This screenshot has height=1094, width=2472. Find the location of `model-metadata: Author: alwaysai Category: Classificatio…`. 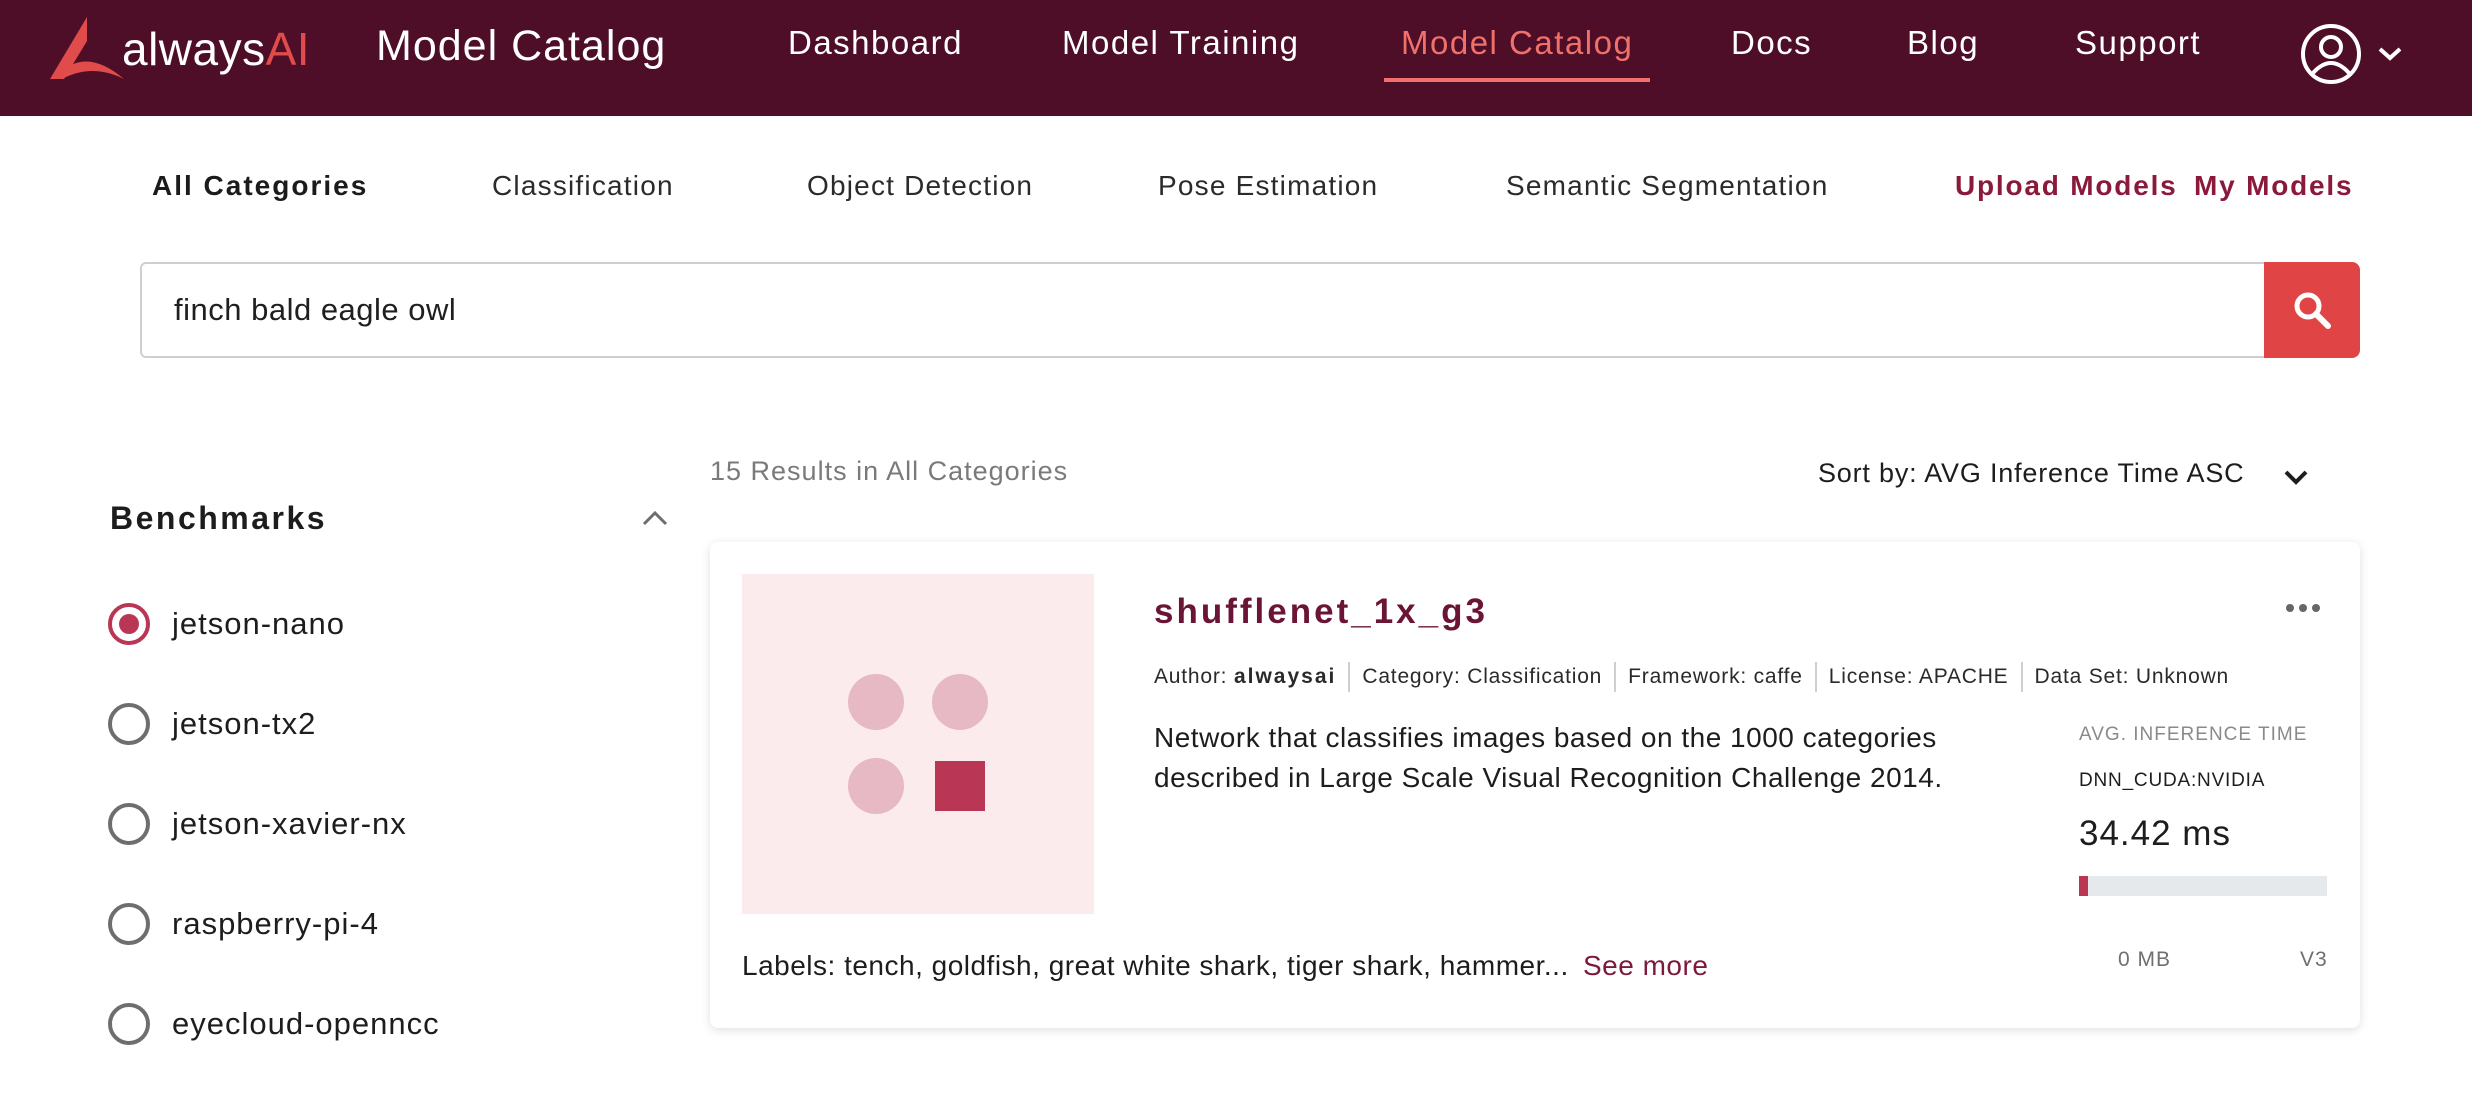

model-metadata: Author: alwaysai Category: Classificatio… is located at coordinates (1691, 677).